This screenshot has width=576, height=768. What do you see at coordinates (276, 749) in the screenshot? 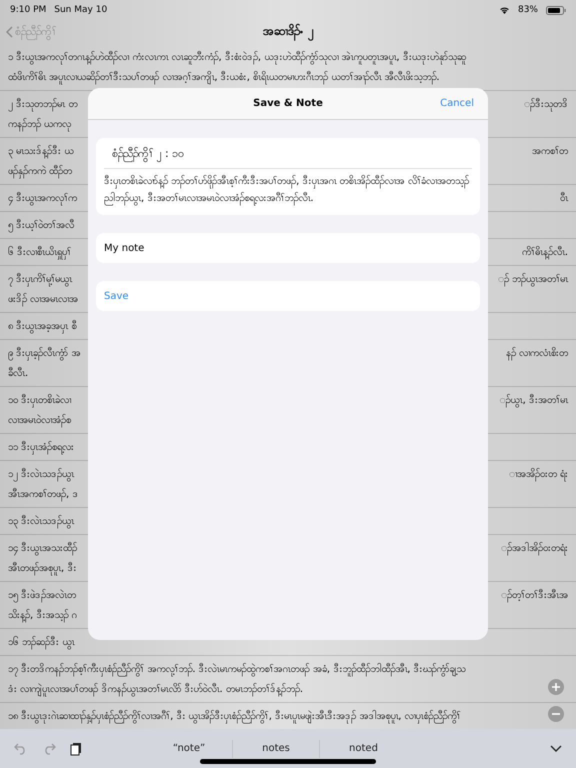
I see `suggestion: notes` at bounding box center [276, 749].